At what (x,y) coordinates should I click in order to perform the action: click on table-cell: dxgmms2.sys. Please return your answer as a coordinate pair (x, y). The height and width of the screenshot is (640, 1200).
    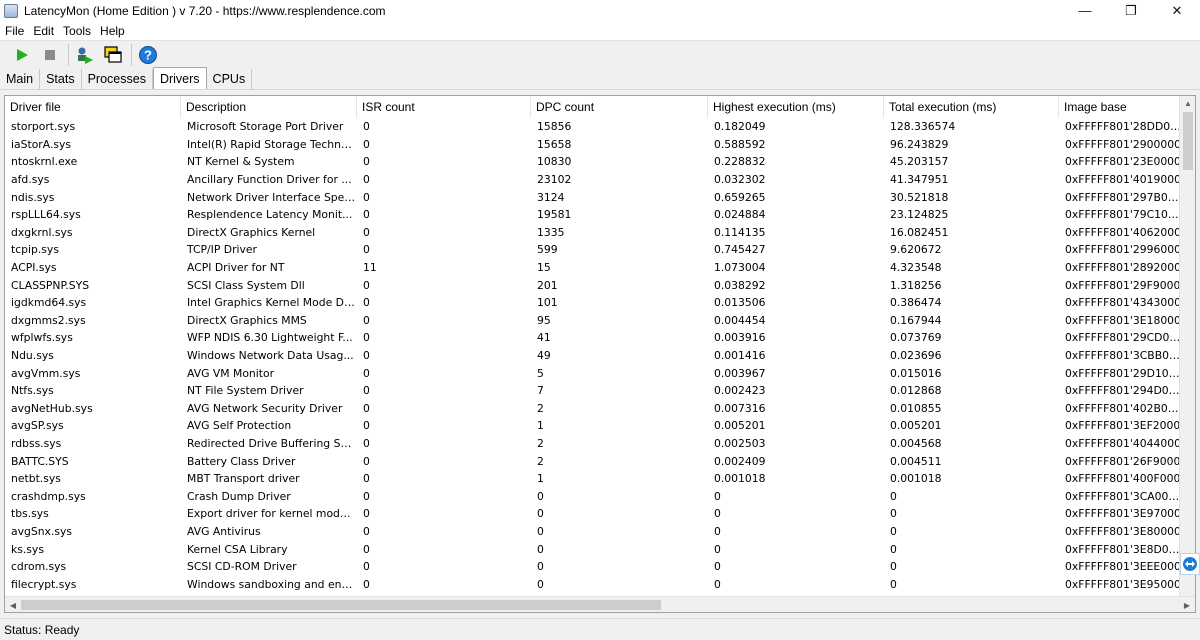
    Looking at the image, I should click on (48, 320).